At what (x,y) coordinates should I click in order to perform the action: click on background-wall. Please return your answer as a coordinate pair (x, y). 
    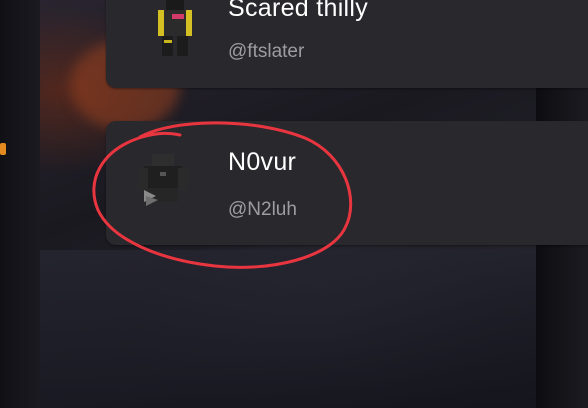
    Looking at the image, I should click on (20, 204).